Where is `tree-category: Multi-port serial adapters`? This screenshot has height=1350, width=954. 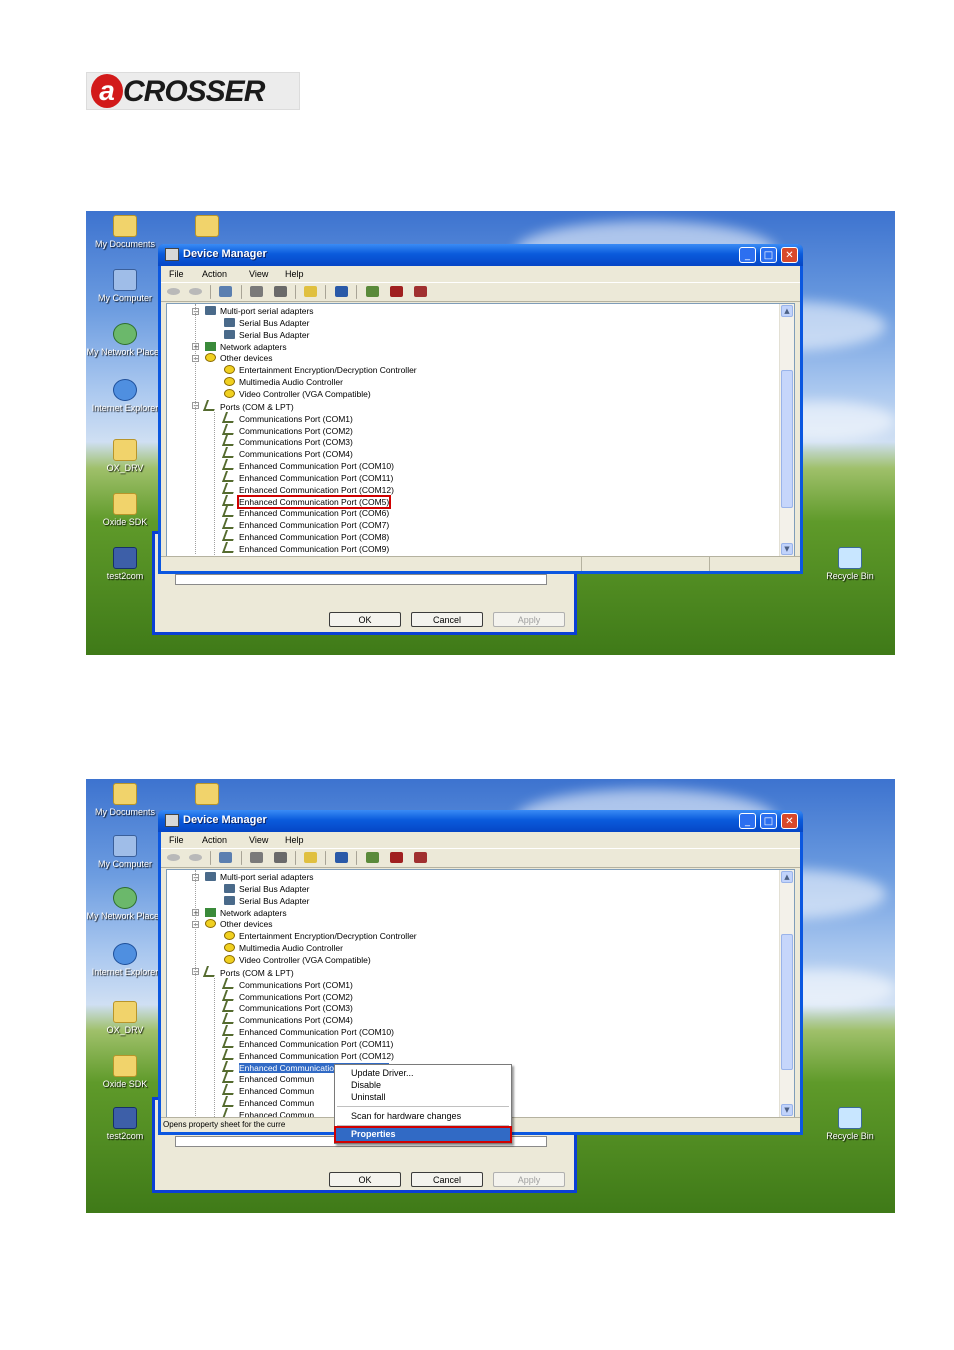
tree-category: Multi-port serial adapters is located at coordinates (259, 877).